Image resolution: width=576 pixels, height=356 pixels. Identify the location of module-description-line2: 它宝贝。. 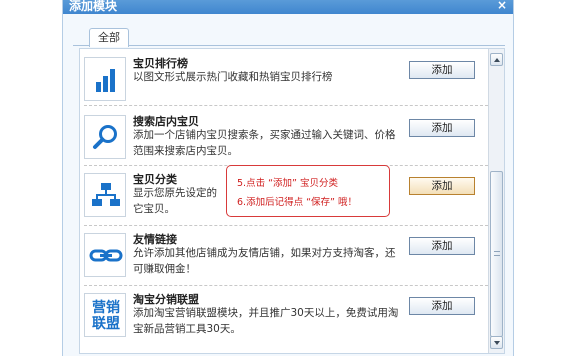
(154, 209).